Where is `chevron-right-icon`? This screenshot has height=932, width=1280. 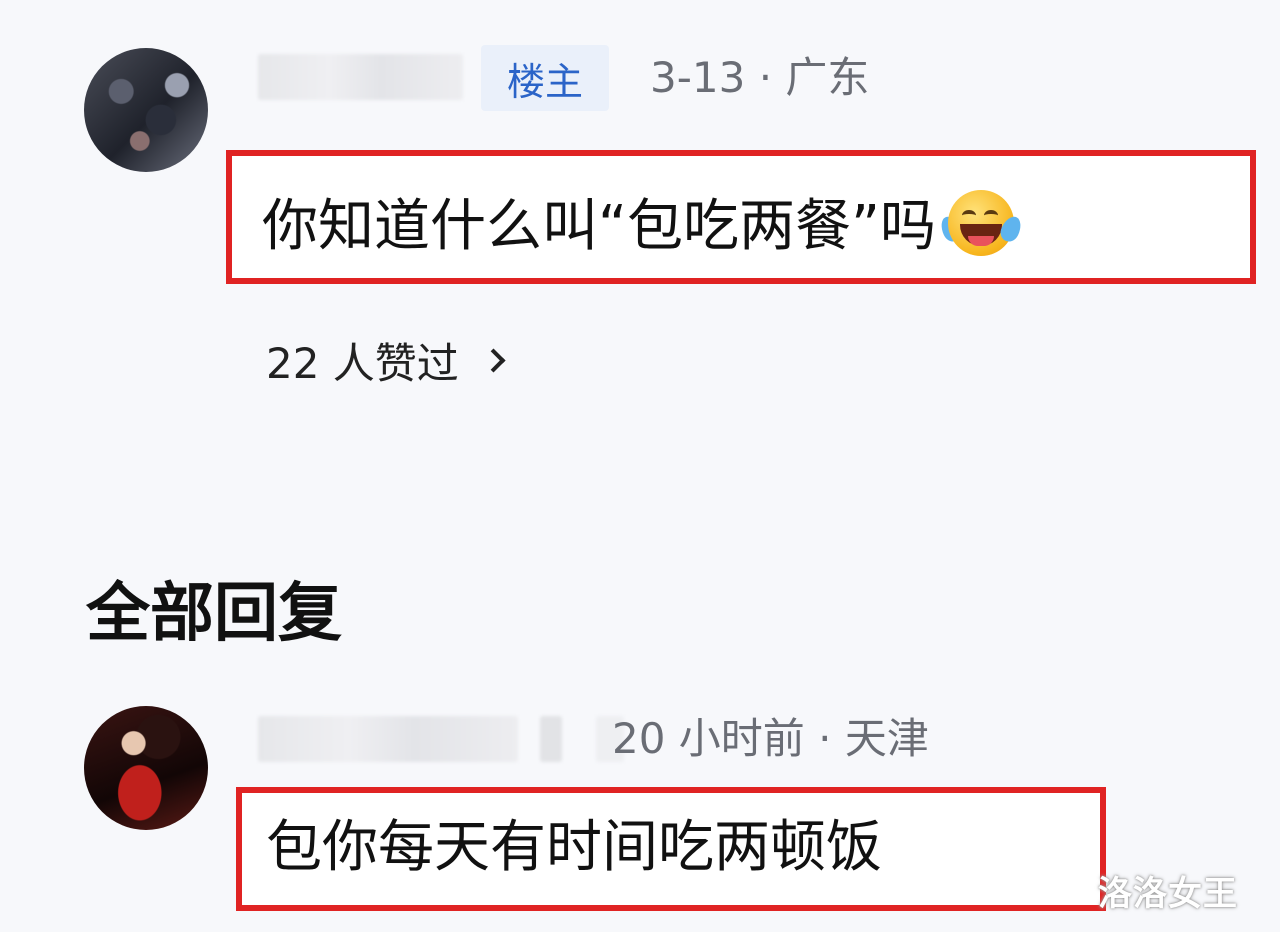 chevron-right-icon is located at coordinates (493, 360).